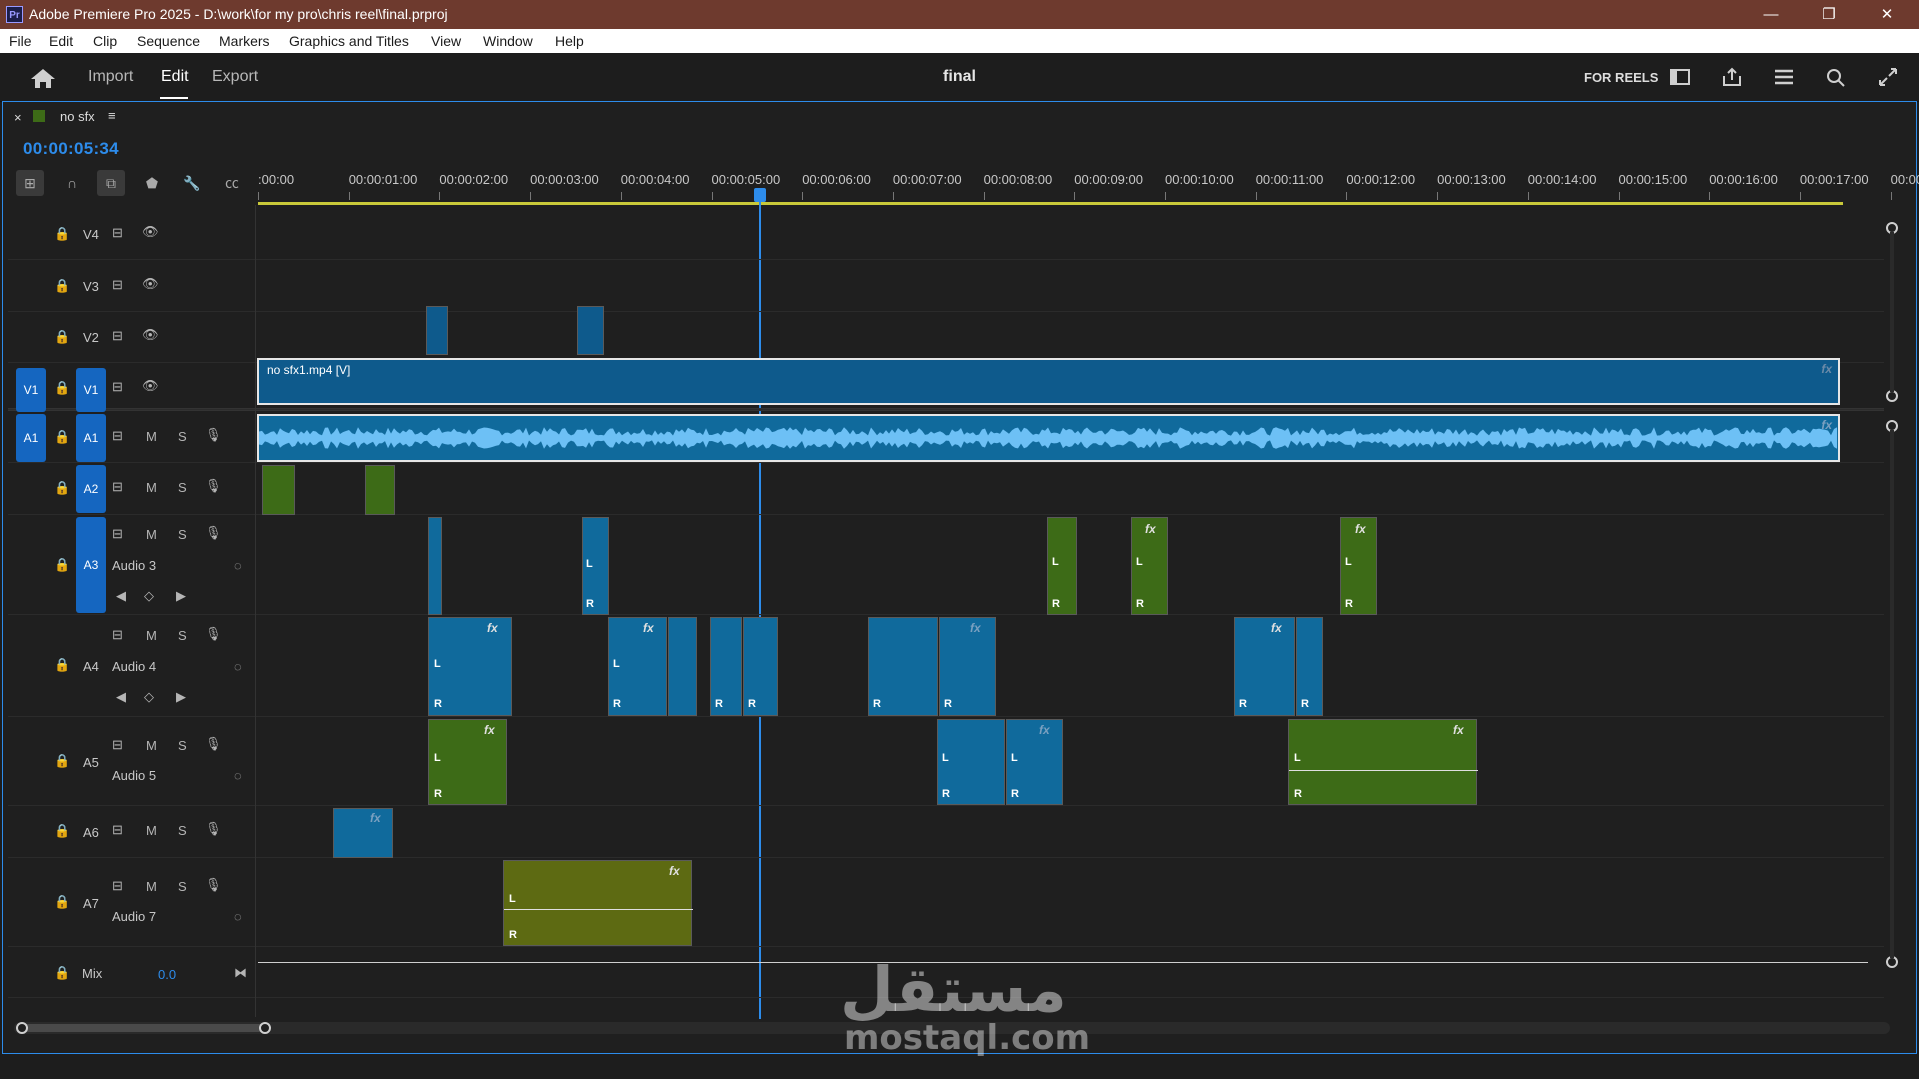 This screenshot has width=1919, height=1079. I want to click on workspace-label: FOR REELS, so click(1621, 77).